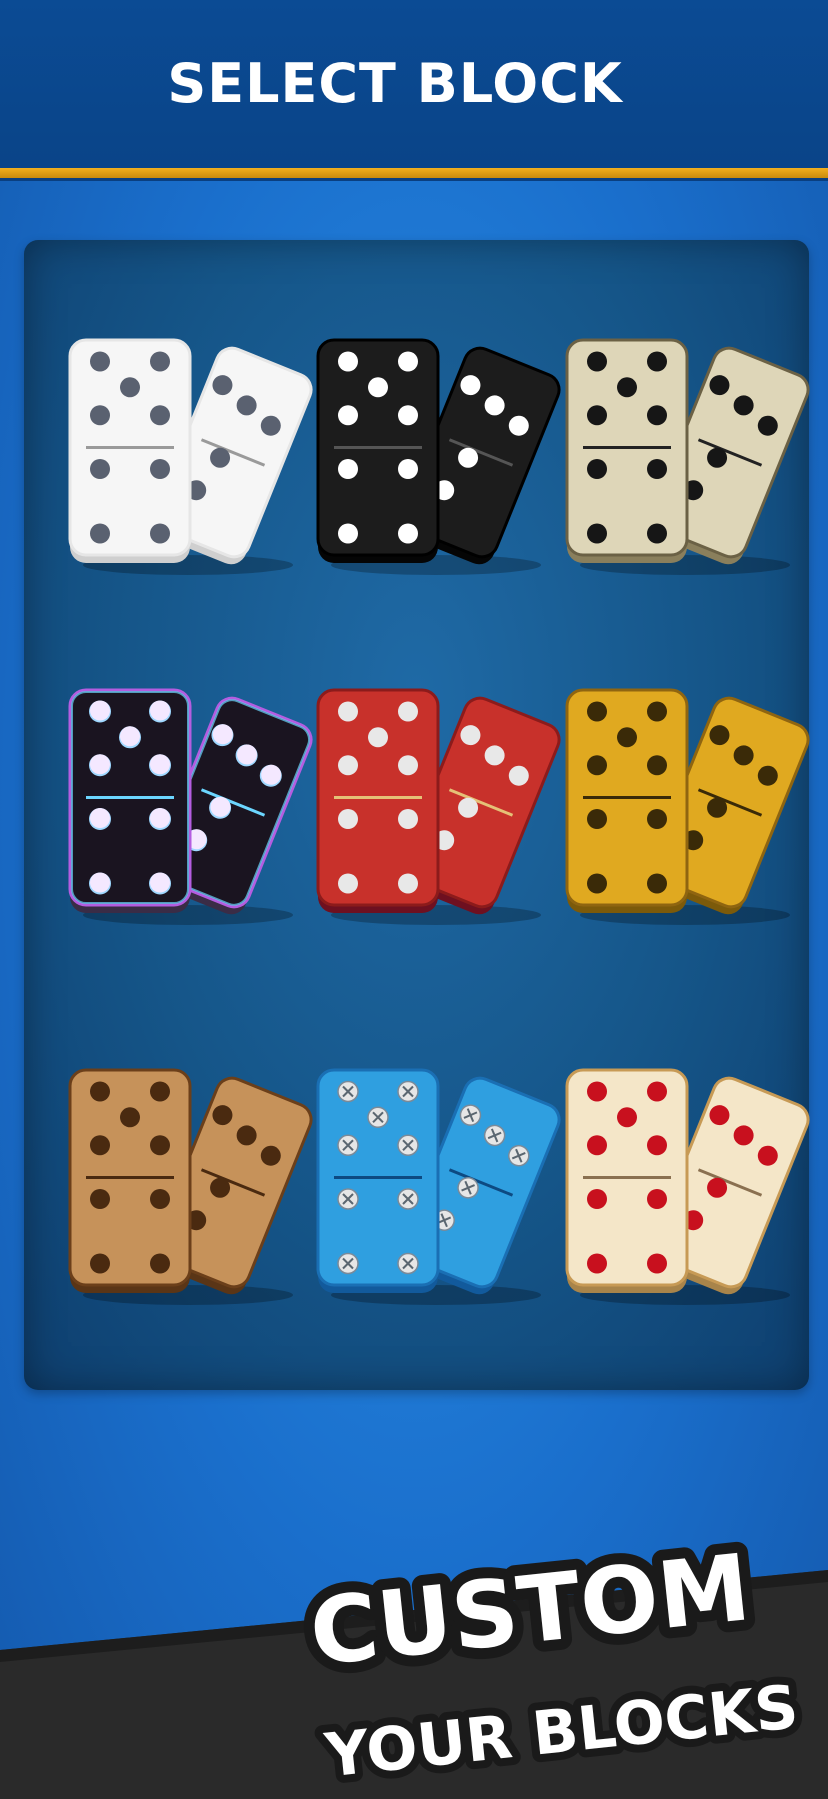 Image resolution: width=828 pixels, height=1799 pixels. I want to click on block-option-blue-screws, so click(438, 1187).